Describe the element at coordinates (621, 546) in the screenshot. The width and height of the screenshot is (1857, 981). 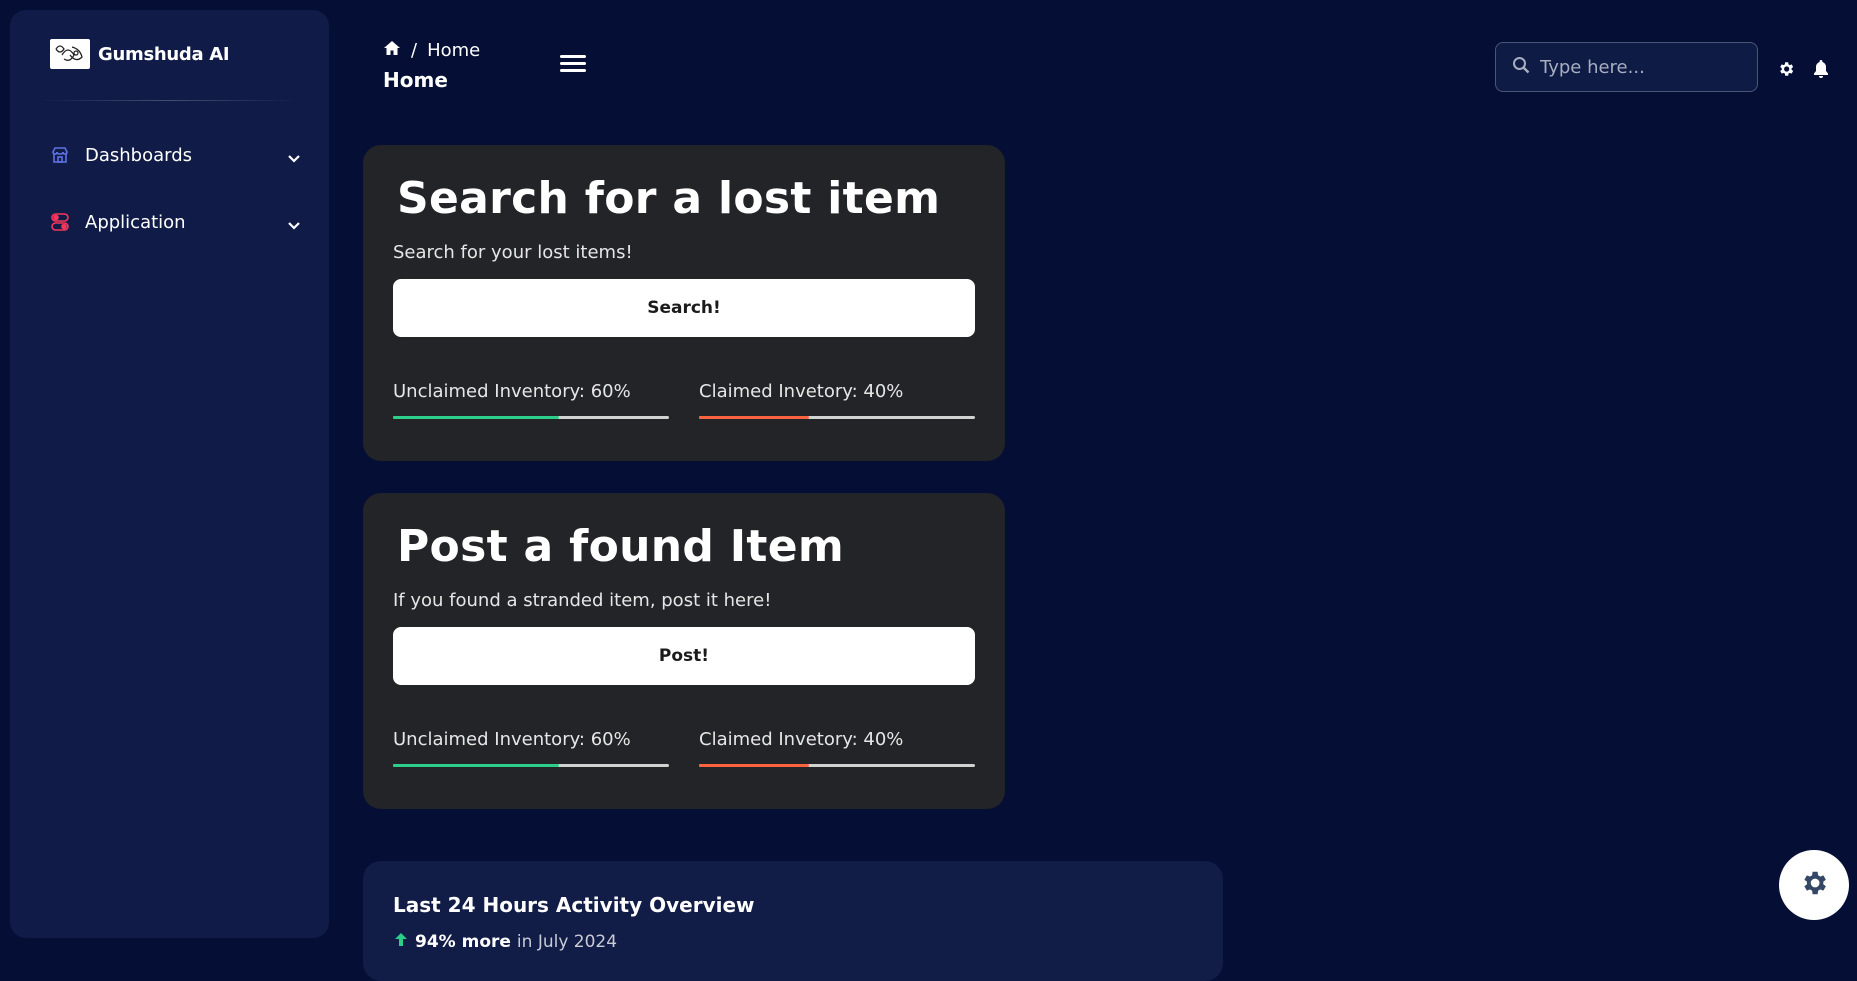
I see `card-title: Post a found Item` at that location.